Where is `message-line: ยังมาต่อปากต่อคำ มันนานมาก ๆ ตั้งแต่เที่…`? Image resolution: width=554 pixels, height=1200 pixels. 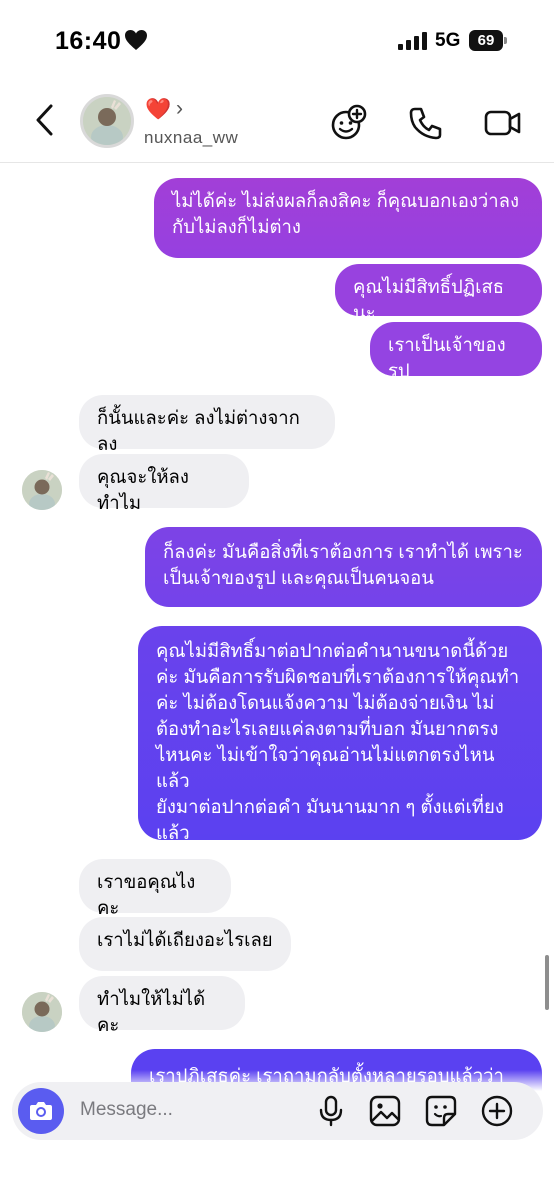 message-line: ยังมาต่อปากต่อคำ มันนานมาก ๆ ตั้งแต่เที่… is located at coordinates (330, 806).